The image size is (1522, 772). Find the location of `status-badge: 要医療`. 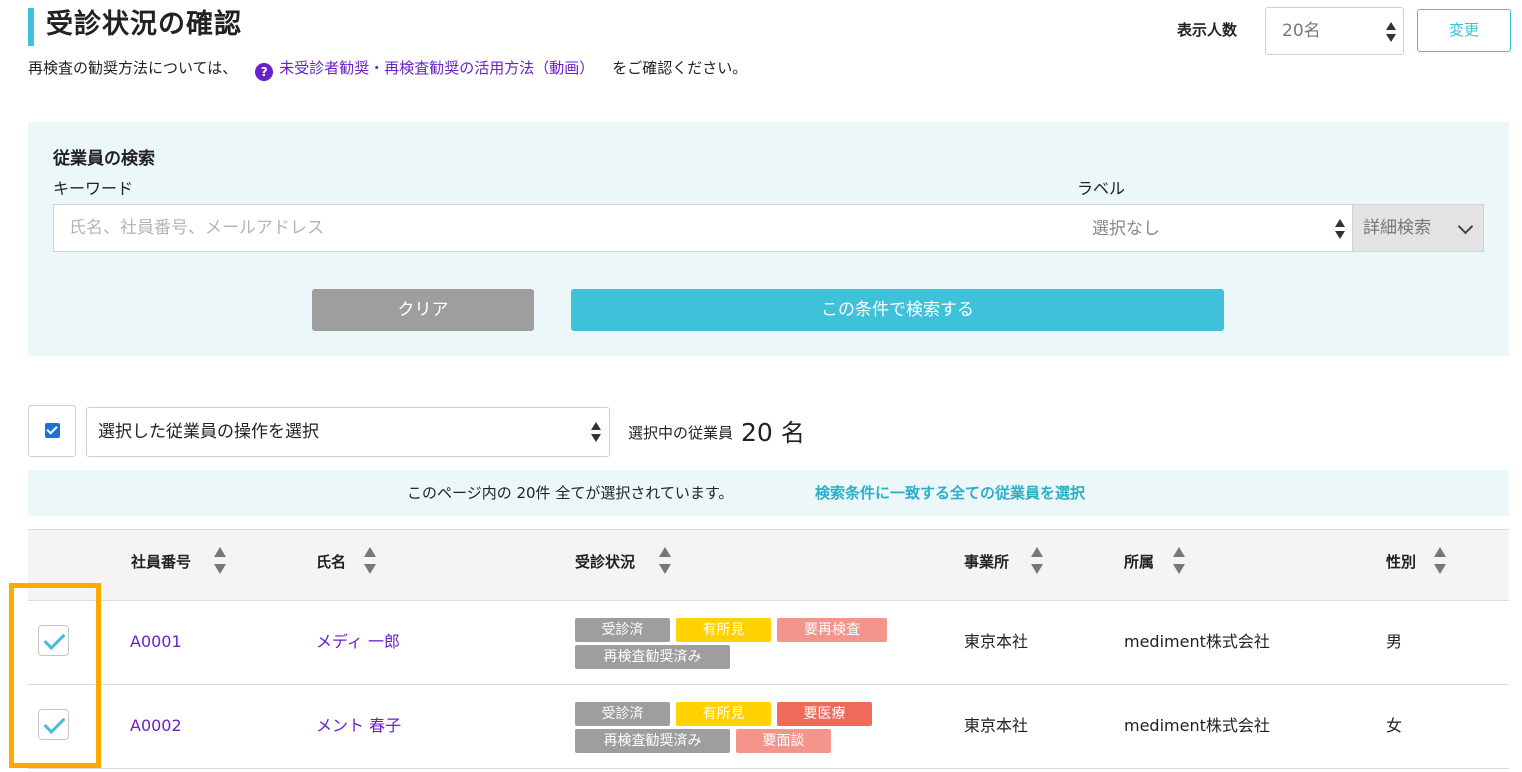

status-badge: 要医療 is located at coordinates (824, 714).